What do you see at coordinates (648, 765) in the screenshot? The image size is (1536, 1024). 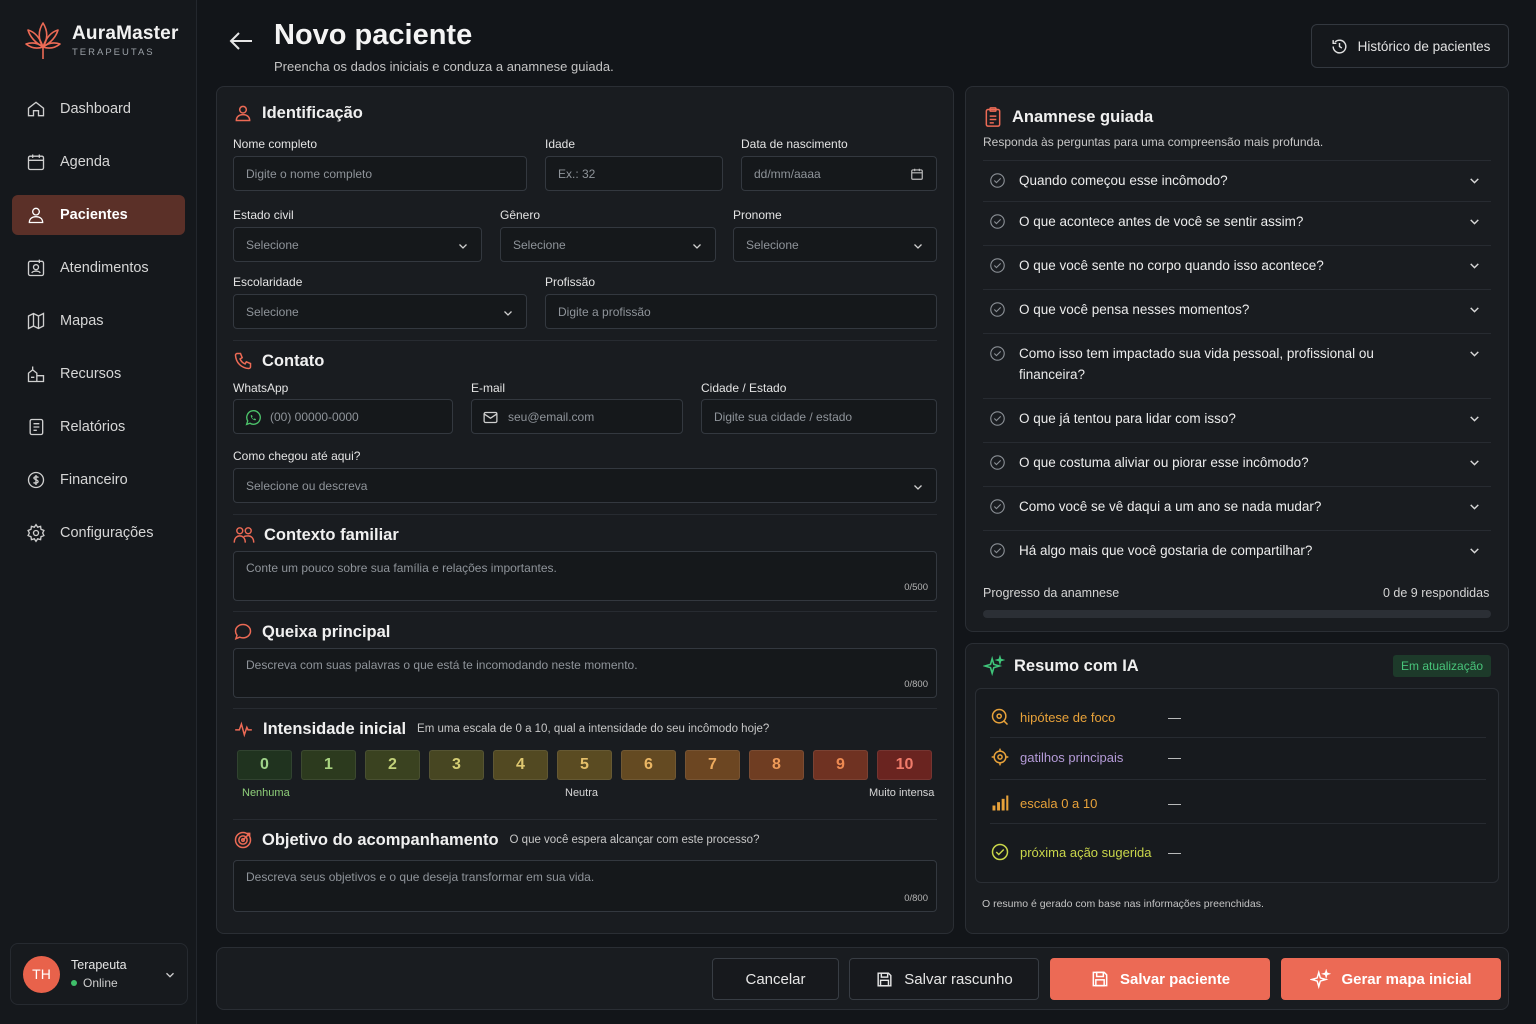 I see `intensity-option-6: 6` at bounding box center [648, 765].